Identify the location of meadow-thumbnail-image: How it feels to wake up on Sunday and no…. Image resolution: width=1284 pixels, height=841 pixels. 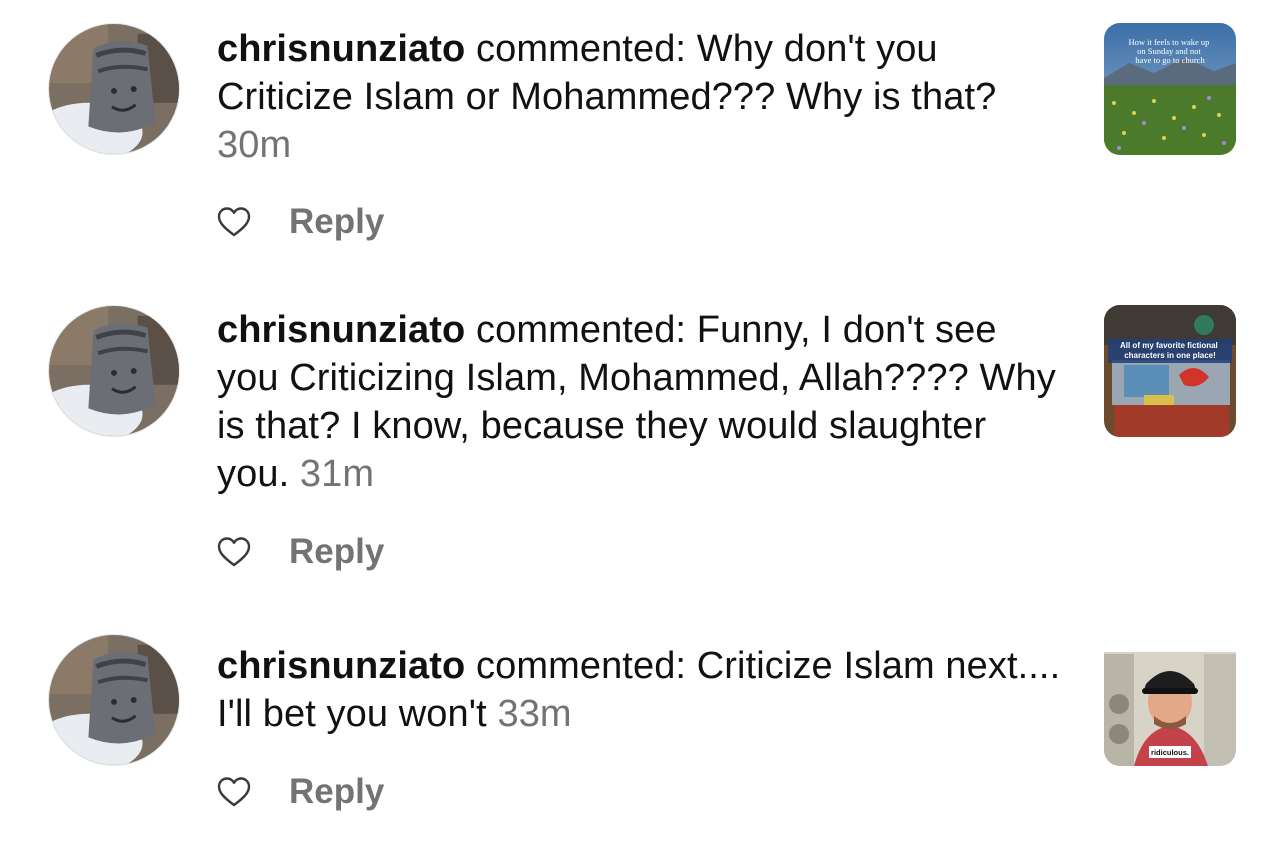
(1170, 89).